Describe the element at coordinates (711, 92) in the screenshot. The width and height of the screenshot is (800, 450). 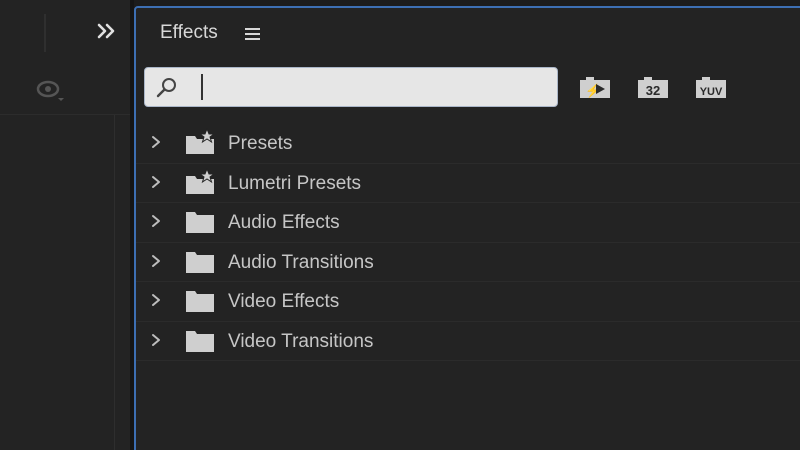
I see `filter-button-label: YUV` at that location.